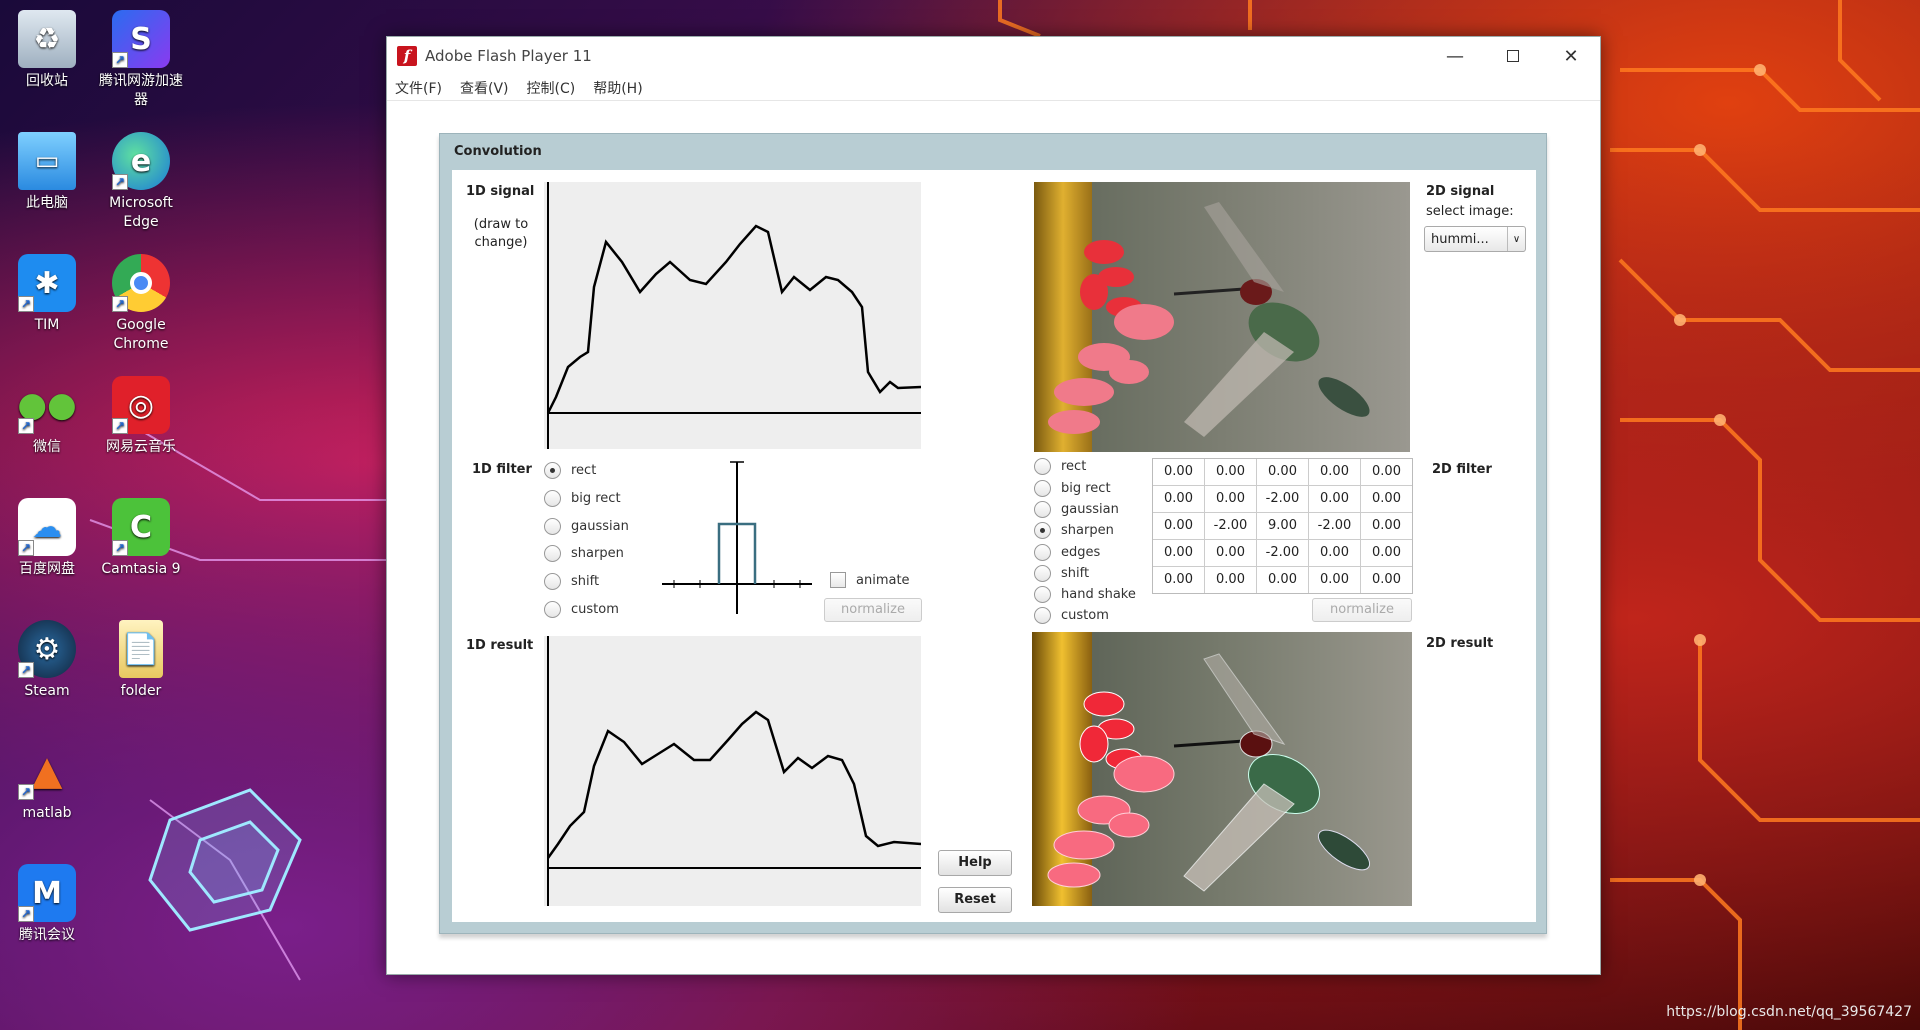 The height and width of the screenshot is (1030, 1920). What do you see at coordinates (551, 88) in the screenshot?
I see `menu-control: 控制(C)` at bounding box center [551, 88].